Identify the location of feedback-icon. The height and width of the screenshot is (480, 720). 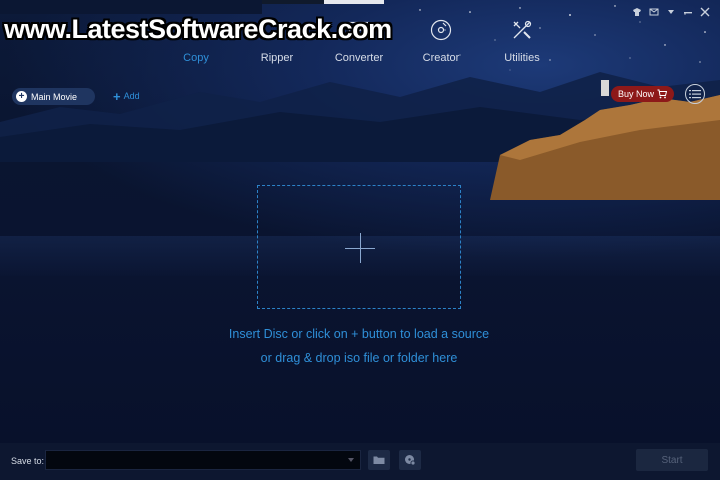
(654, 12).